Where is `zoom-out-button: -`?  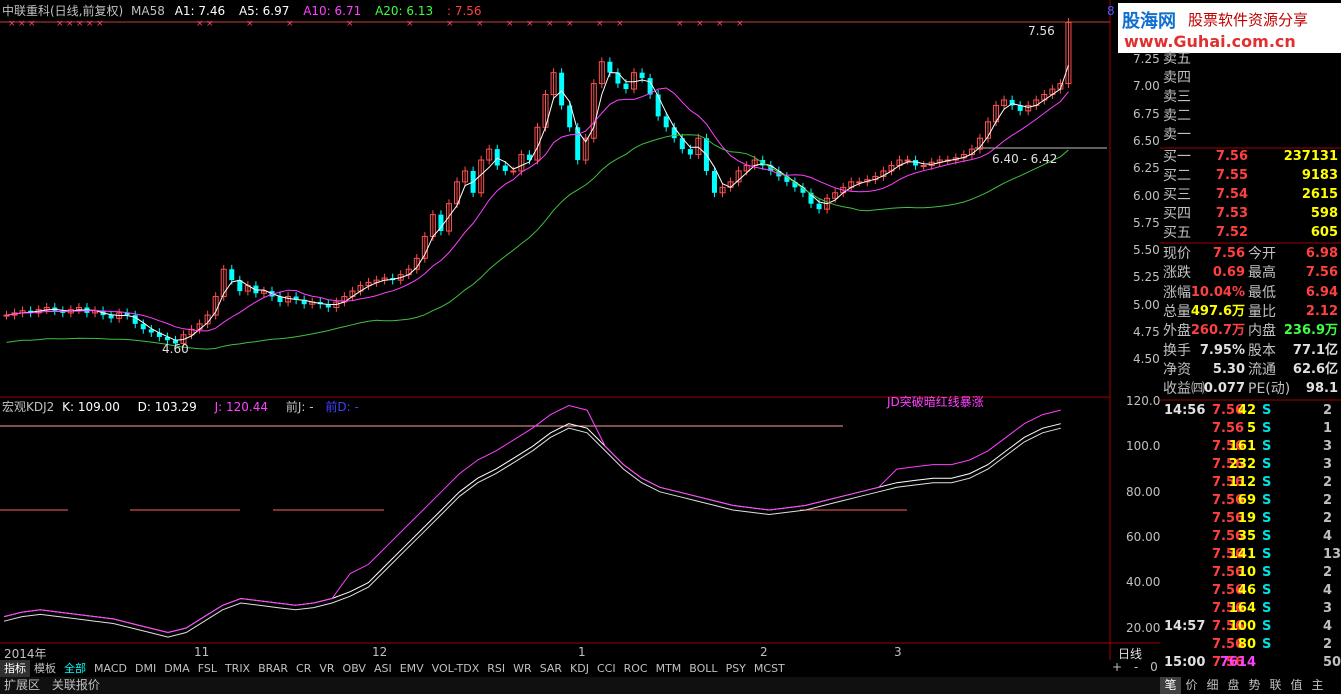
zoom-out-button: - is located at coordinates (1136, 667).